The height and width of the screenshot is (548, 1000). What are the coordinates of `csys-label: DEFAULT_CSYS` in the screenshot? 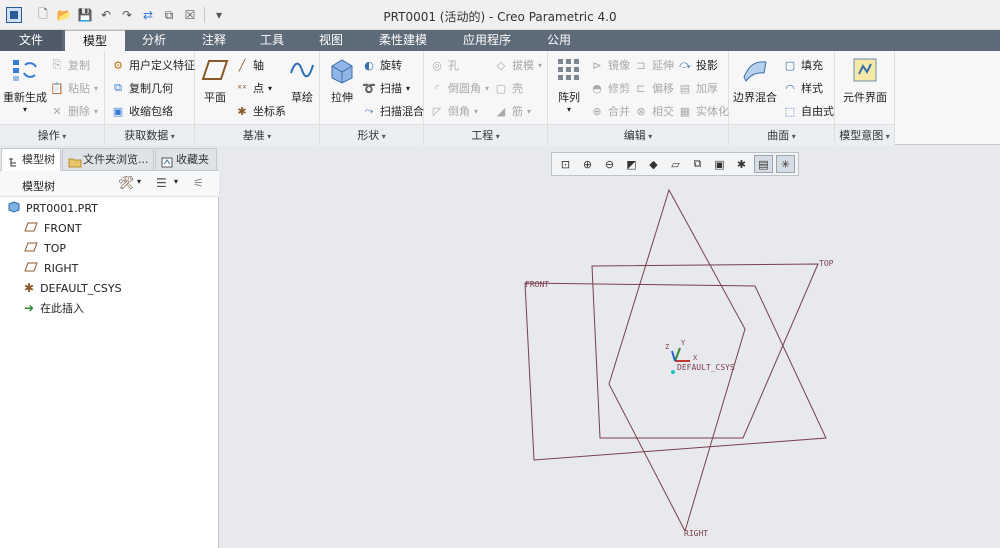 It's located at (706, 367).